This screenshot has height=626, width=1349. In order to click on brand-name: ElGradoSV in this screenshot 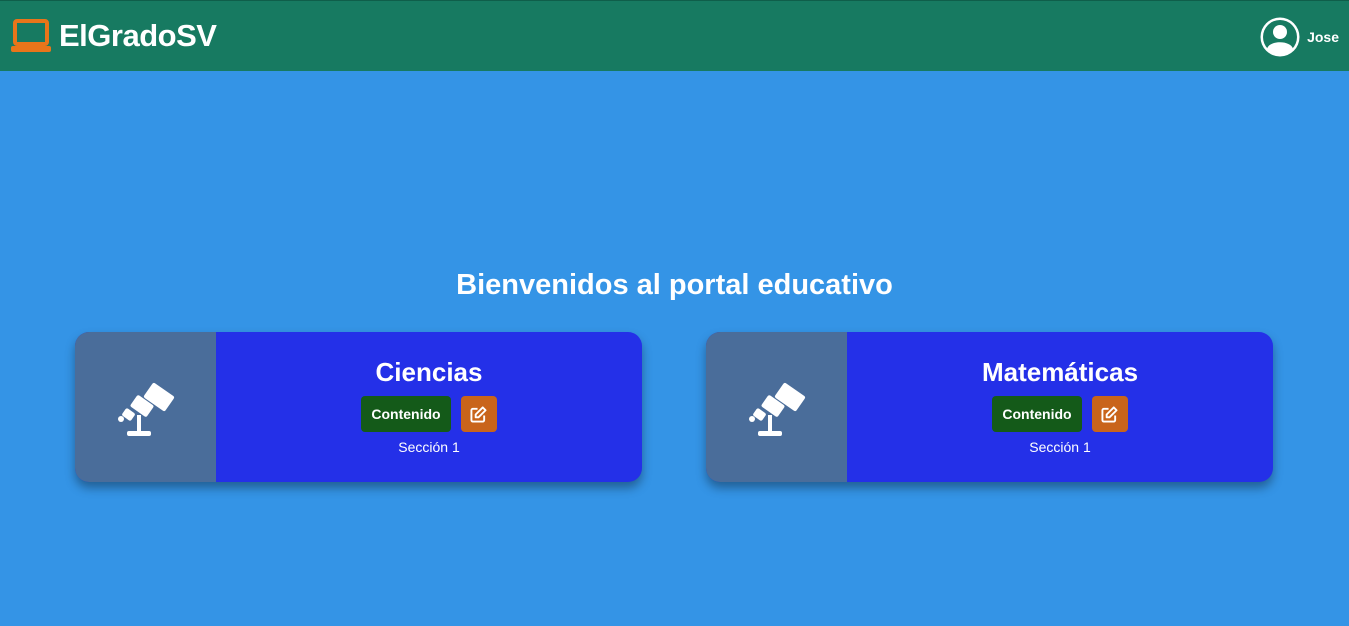, I will do `click(138, 35)`.